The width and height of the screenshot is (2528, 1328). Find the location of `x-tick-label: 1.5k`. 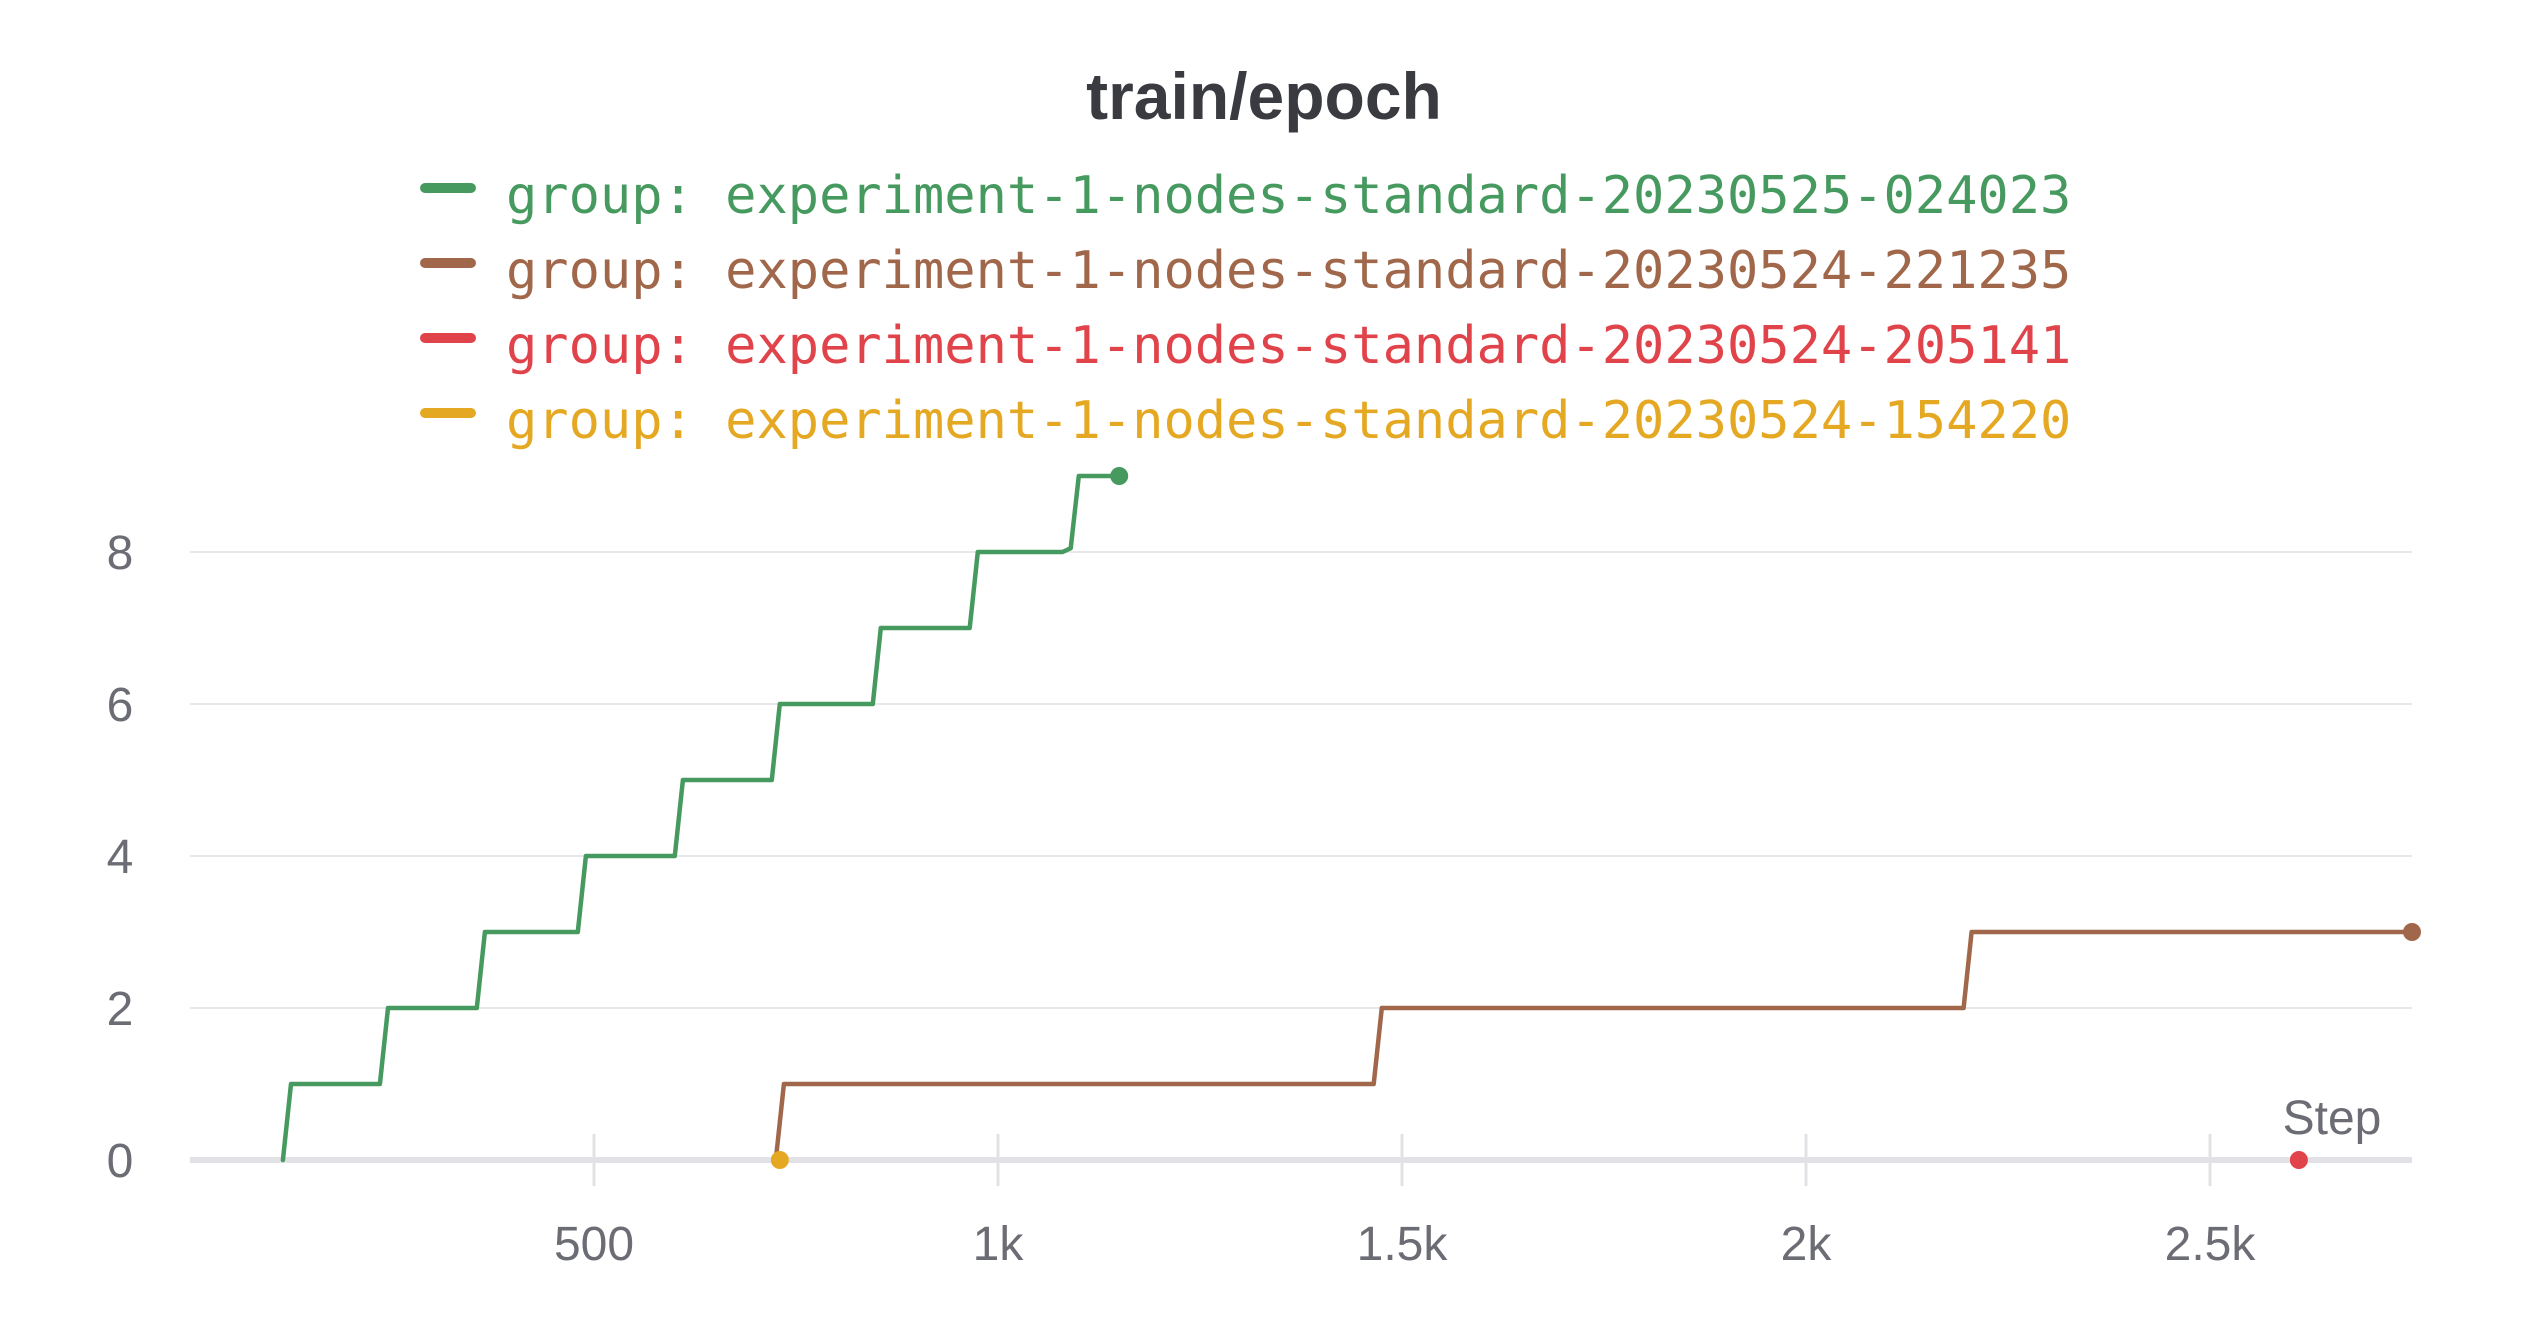

x-tick-label: 1.5k is located at coordinates (1403, 1244).